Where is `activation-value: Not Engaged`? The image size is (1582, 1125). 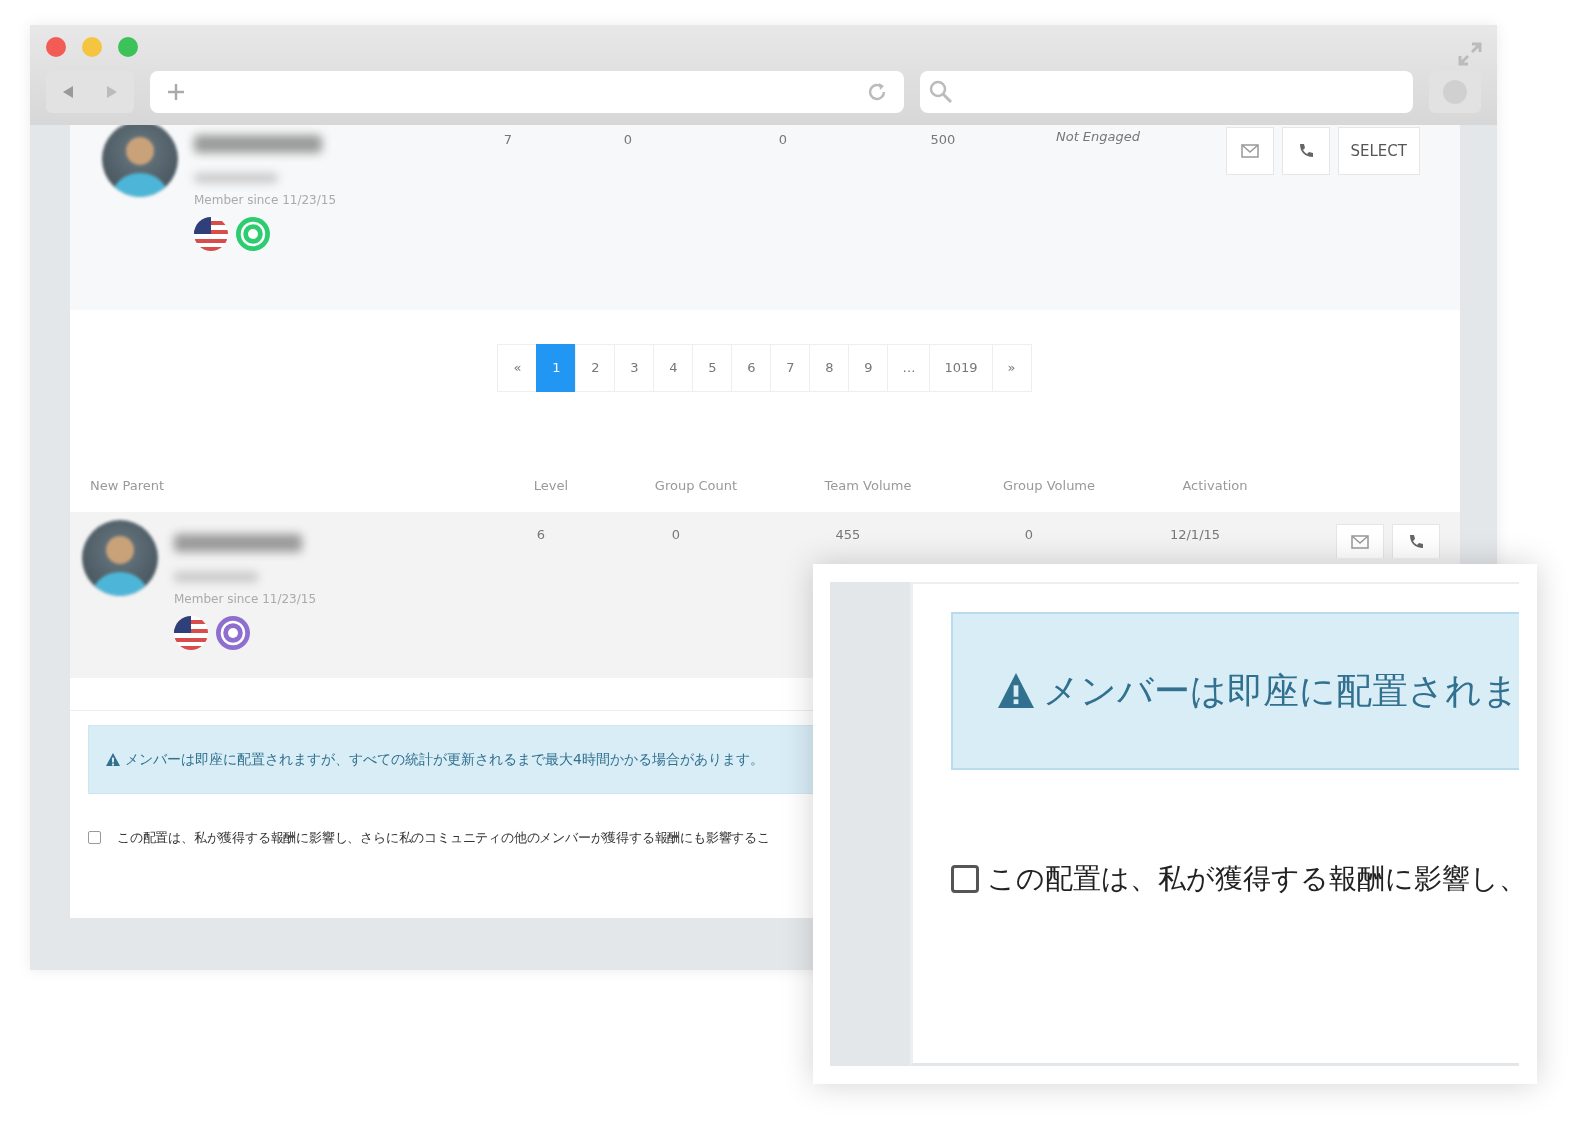
activation-value: Not Engaged is located at coordinates (1098, 136).